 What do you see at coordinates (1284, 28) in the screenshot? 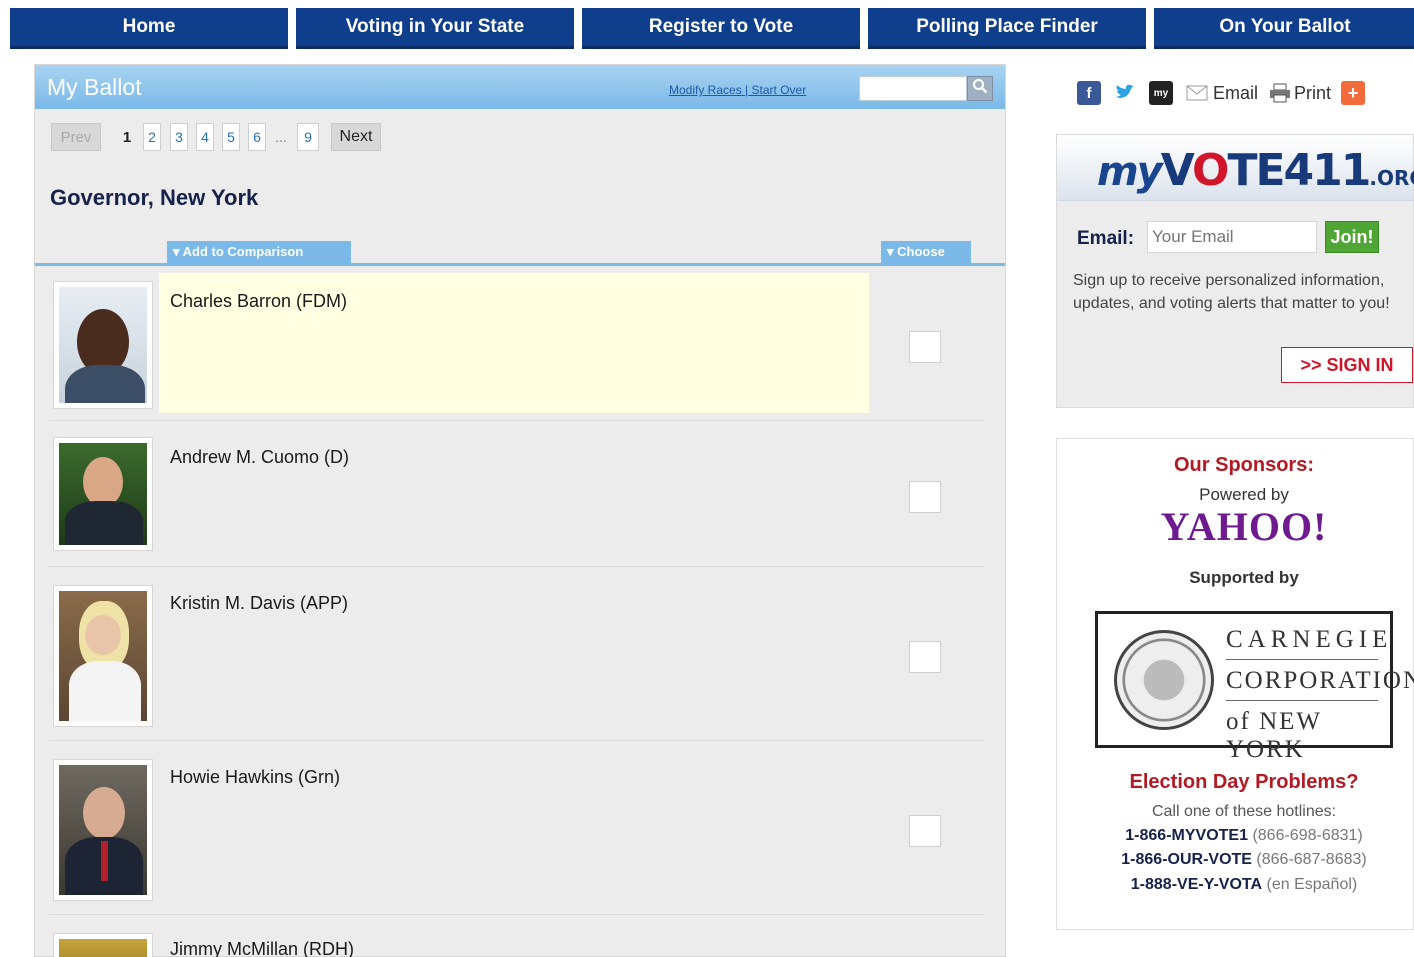
I see `nav-on-your-ballot: On Your Ballot` at bounding box center [1284, 28].